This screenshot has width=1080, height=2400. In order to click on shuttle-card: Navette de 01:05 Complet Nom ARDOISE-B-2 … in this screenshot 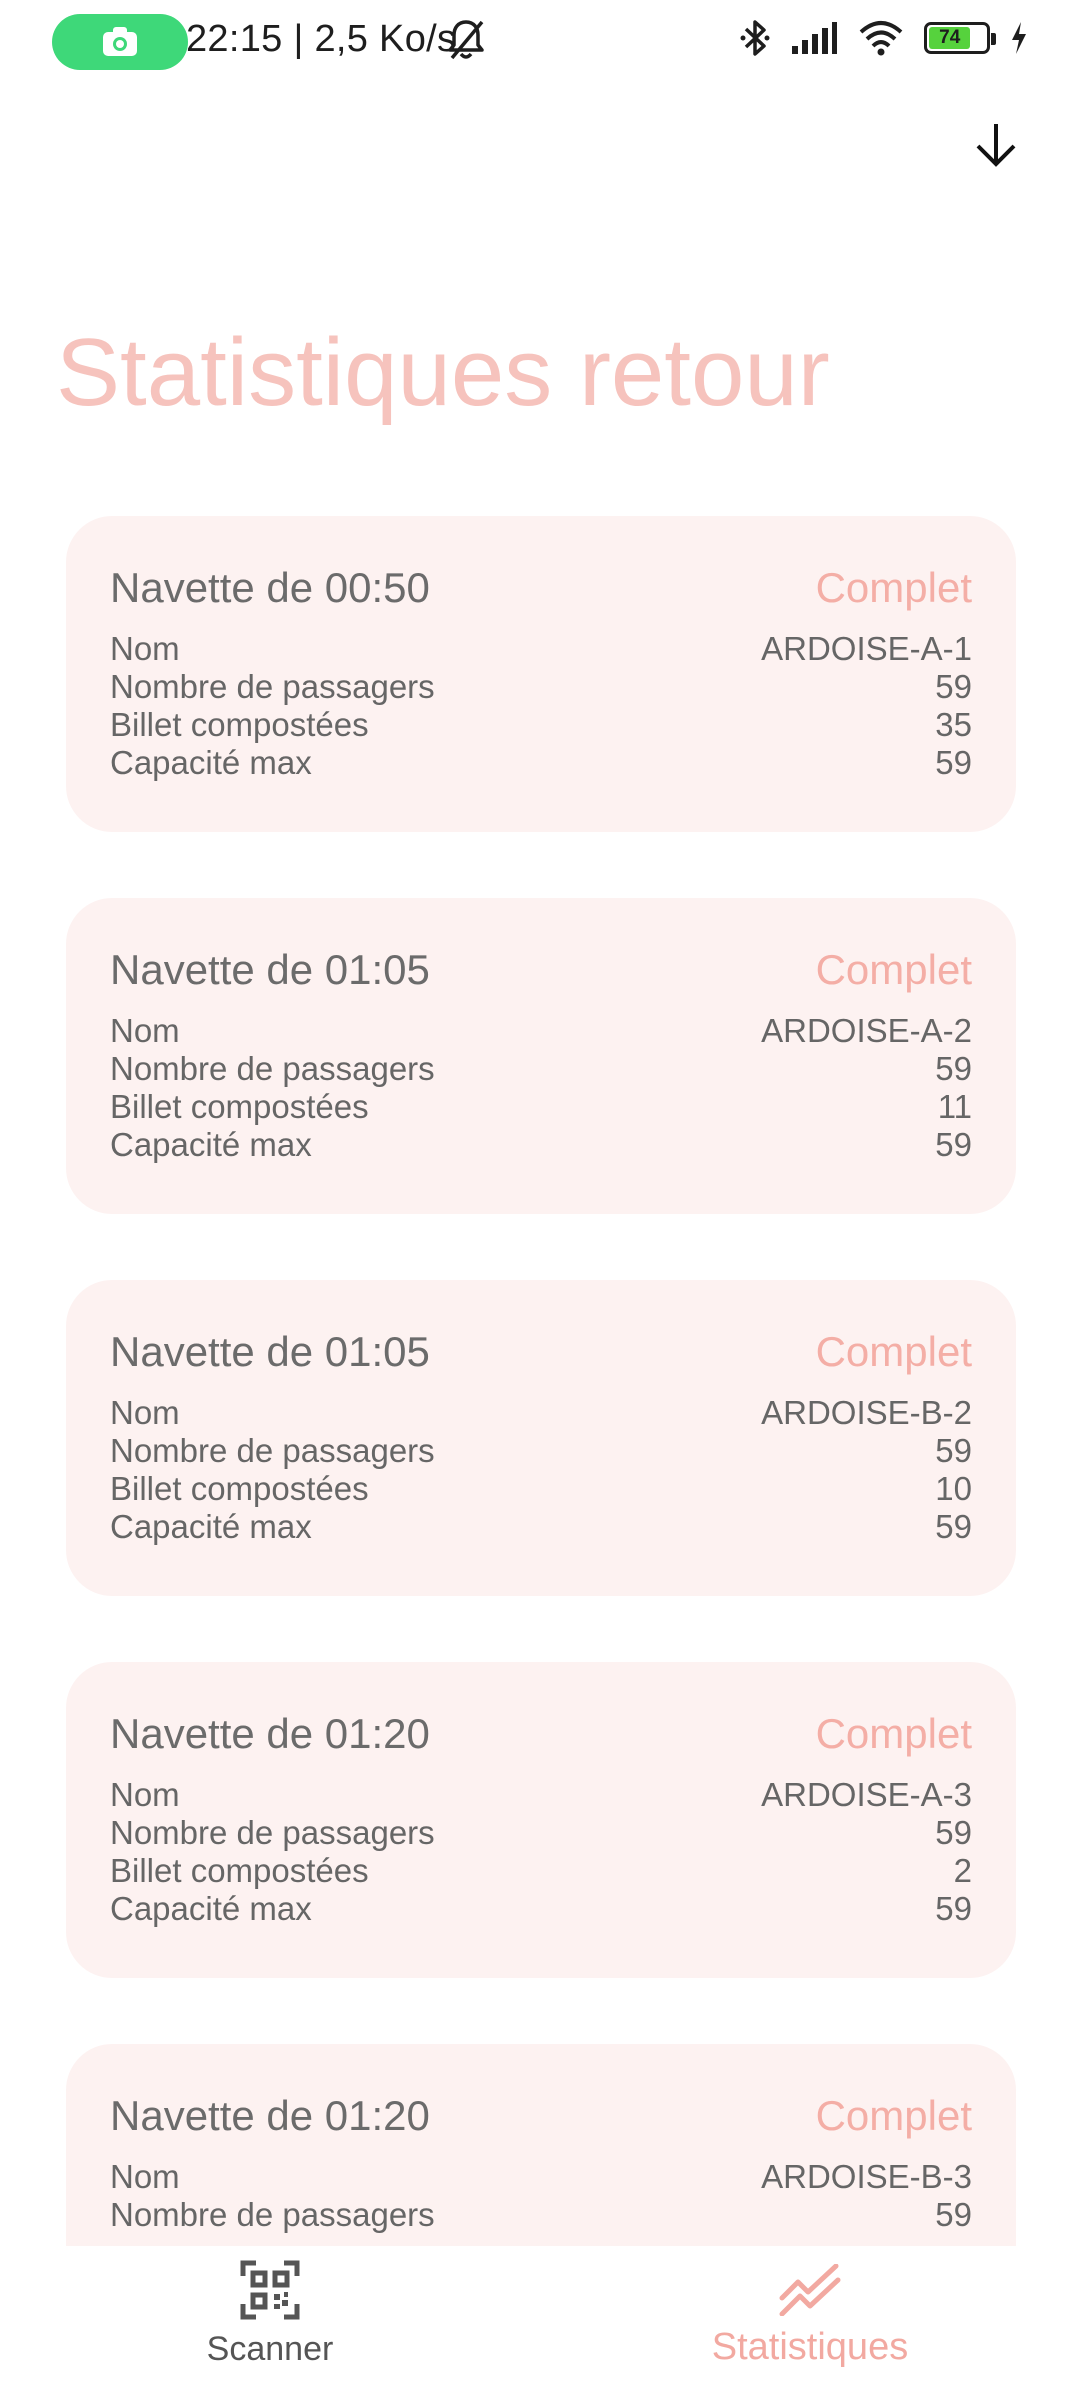, I will do `click(541, 1438)`.